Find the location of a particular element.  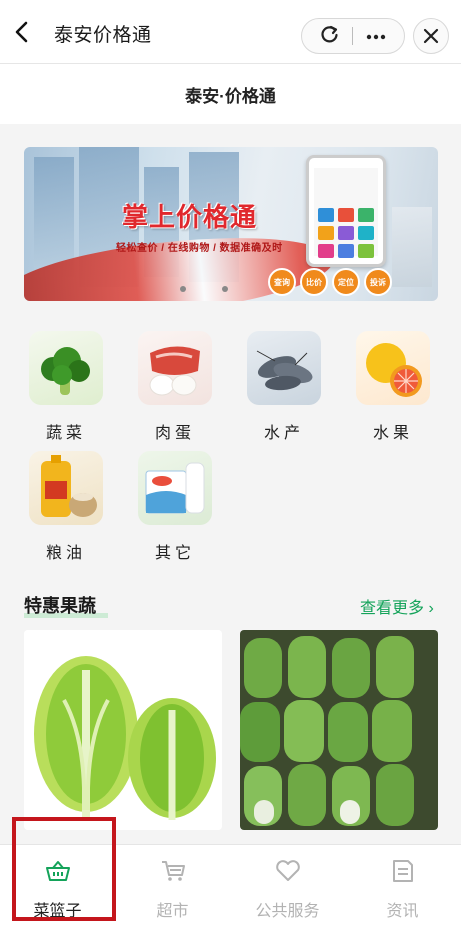

product-card-radish is located at coordinates (339, 730).